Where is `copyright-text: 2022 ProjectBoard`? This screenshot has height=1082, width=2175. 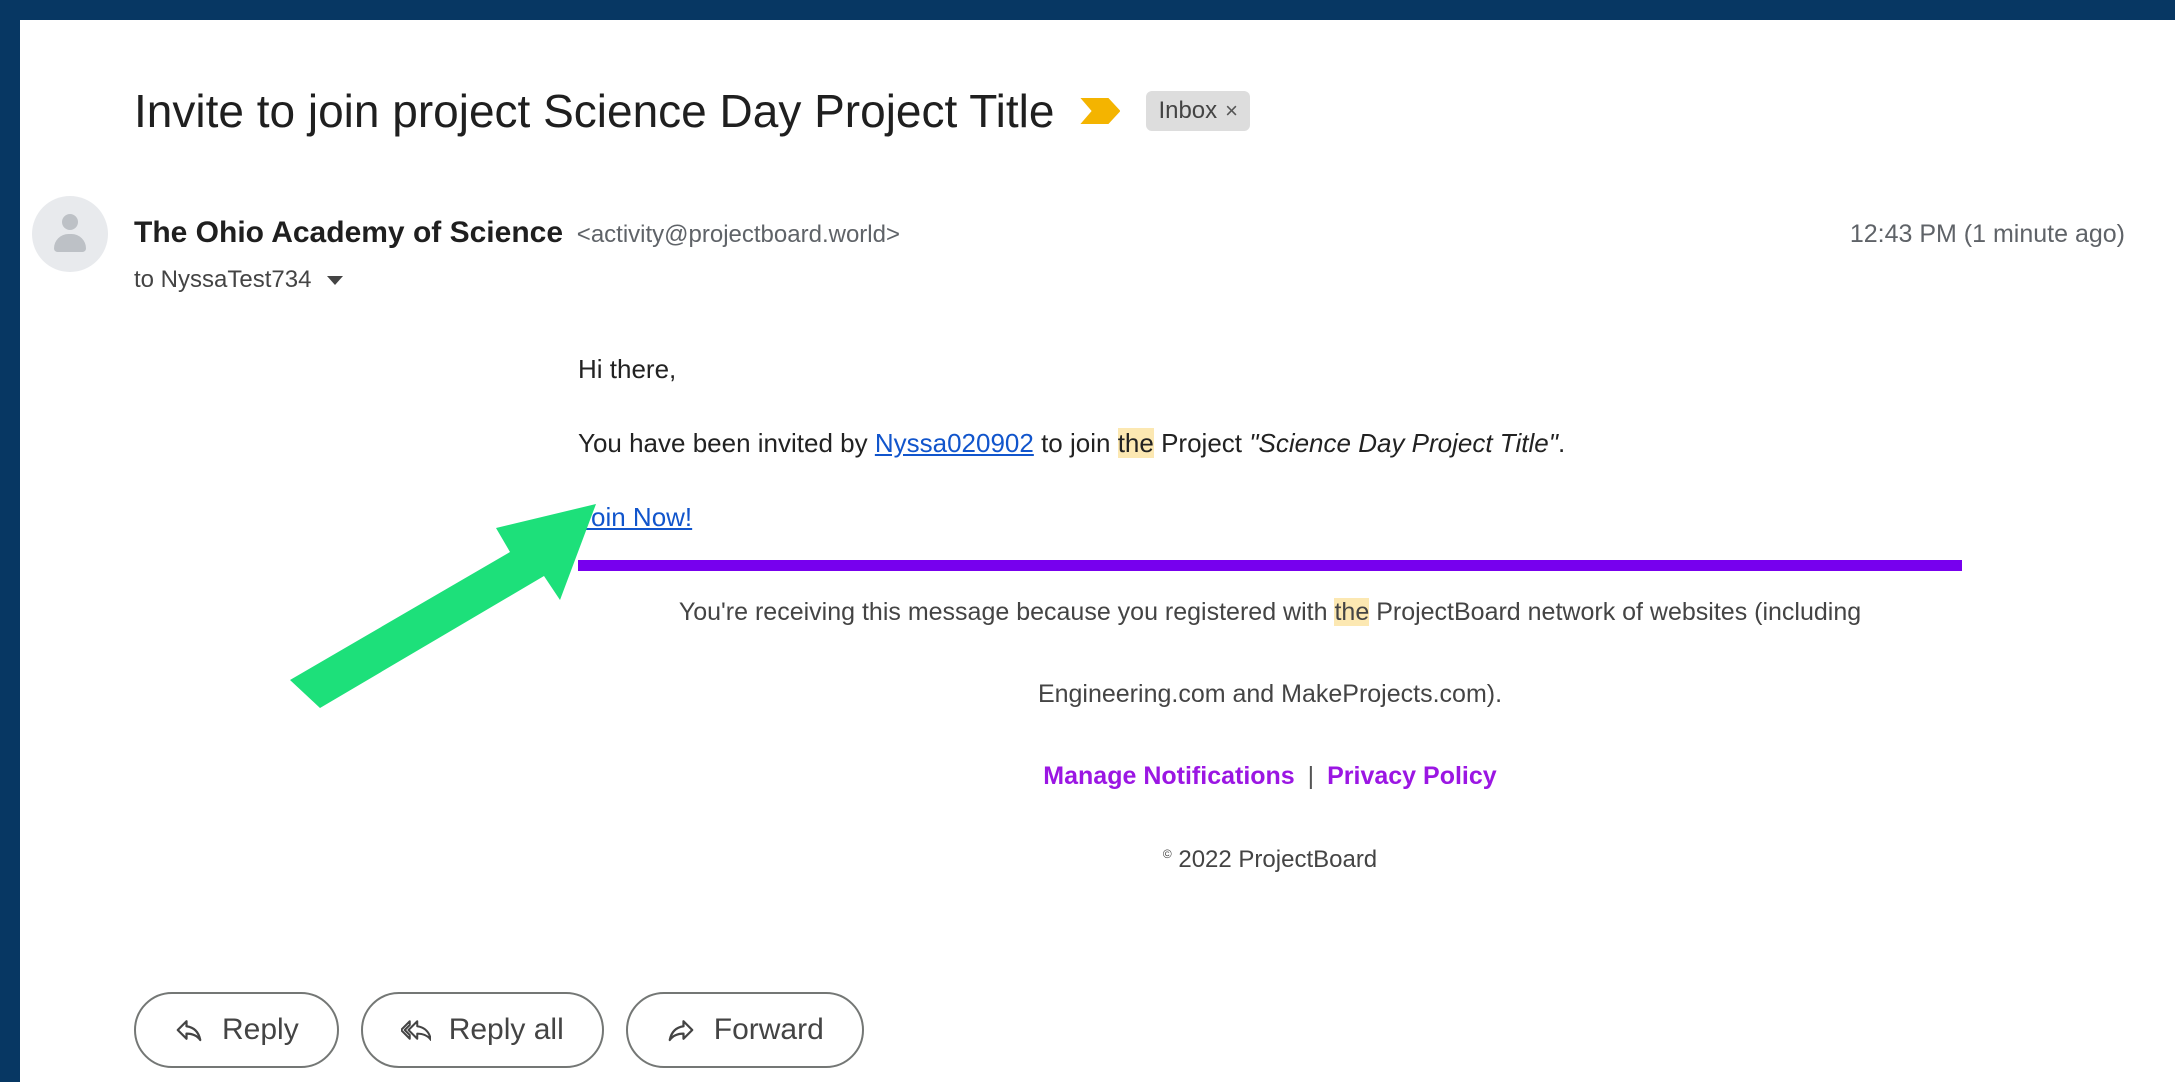 copyright-text: 2022 ProjectBoard is located at coordinates (1278, 859).